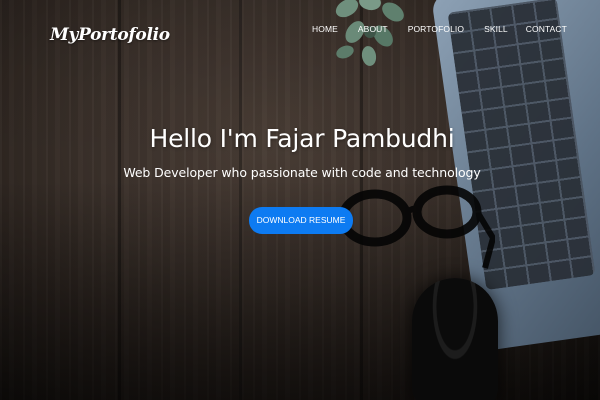 The height and width of the screenshot is (400, 600). I want to click on nav-link-skill: SKILL, so click(496, 29).